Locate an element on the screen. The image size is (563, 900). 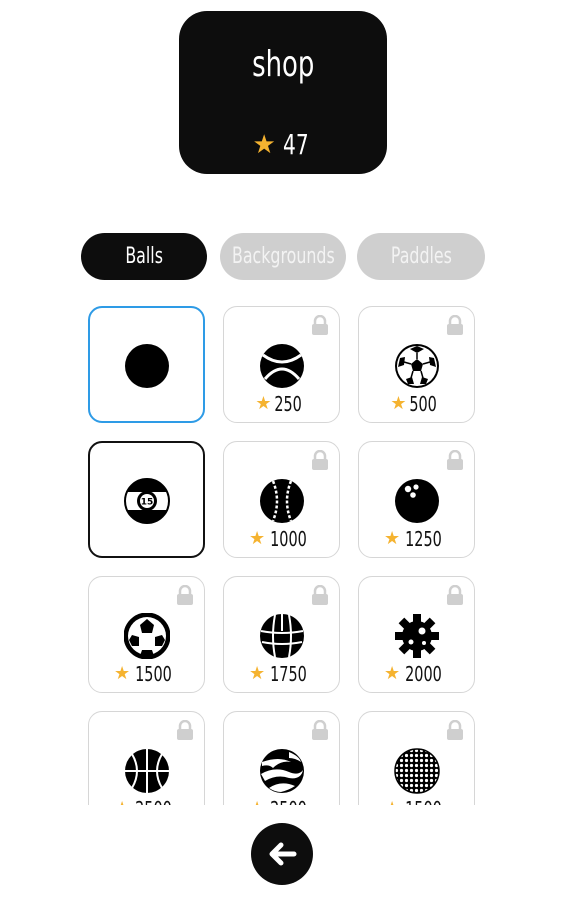
price-tag: ★ 1750 is located at coordinates (277, 674).